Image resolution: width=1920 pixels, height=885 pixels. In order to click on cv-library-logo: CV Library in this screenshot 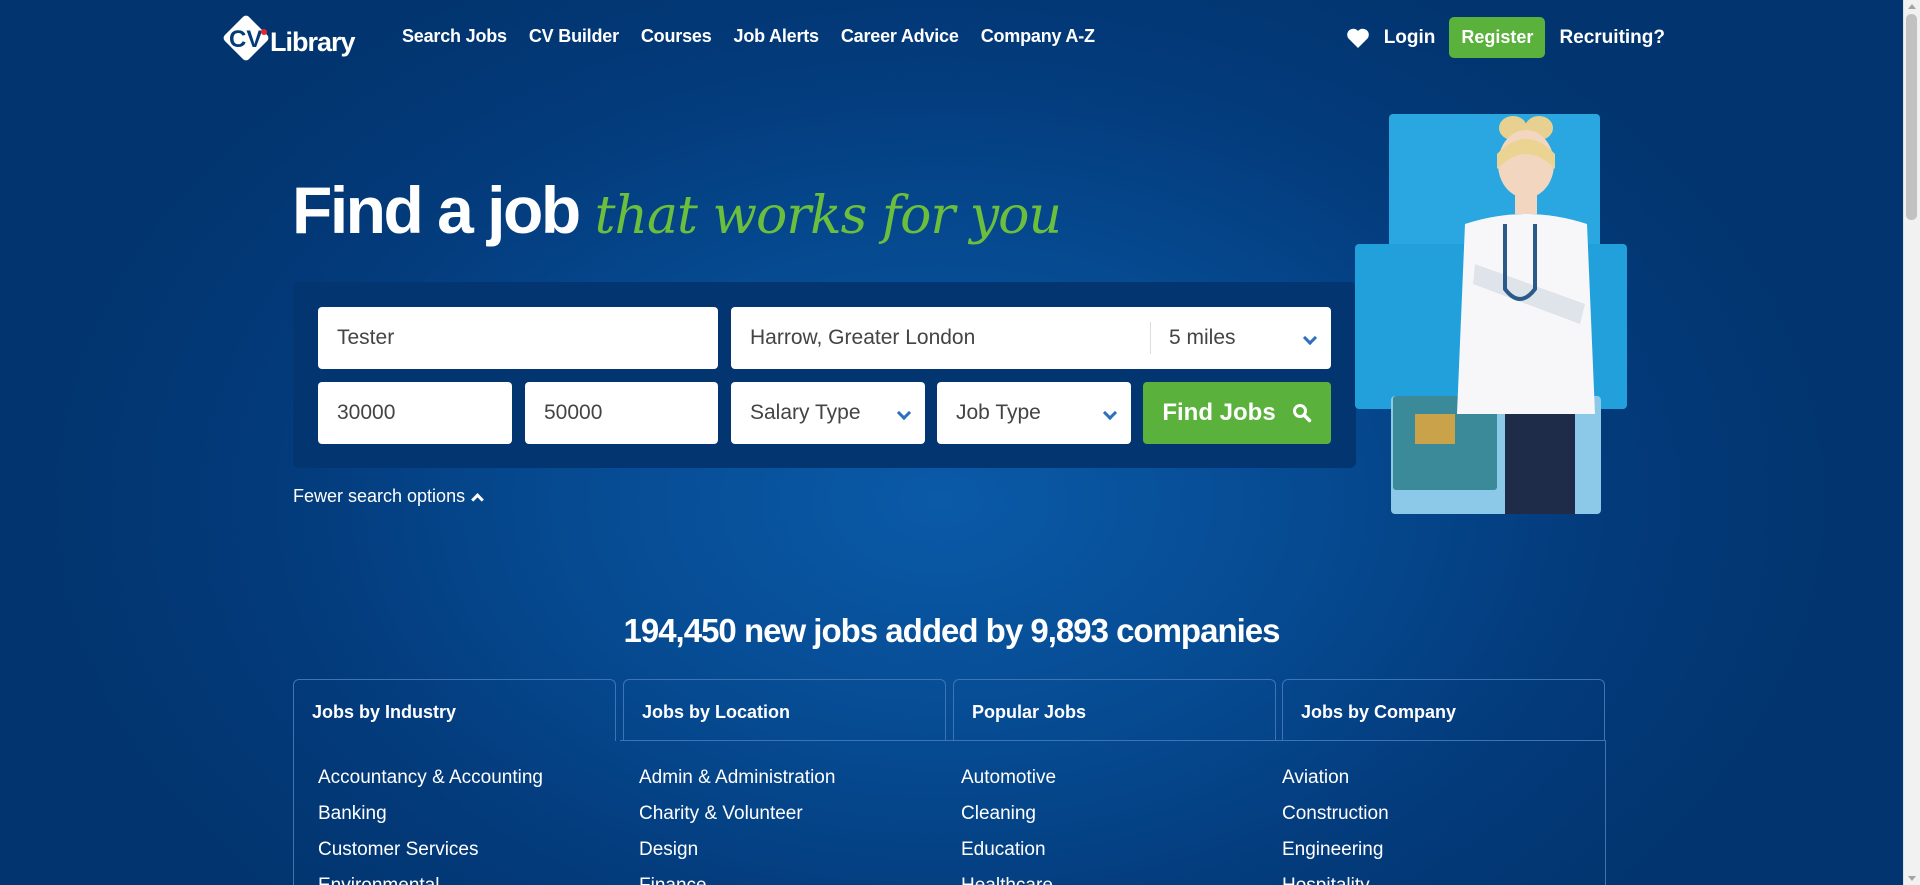, I will do `click(291, 38)`.